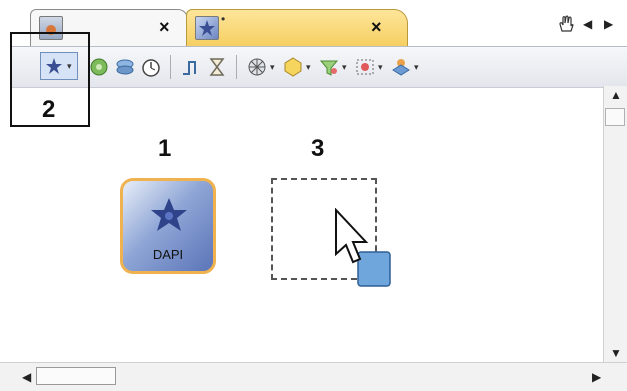 The height and width of the screenshot is (391, 627). Describe the element at coordinates (608, 24) in the screenshot. I see `chevron-right-icon: ▶` at that location.